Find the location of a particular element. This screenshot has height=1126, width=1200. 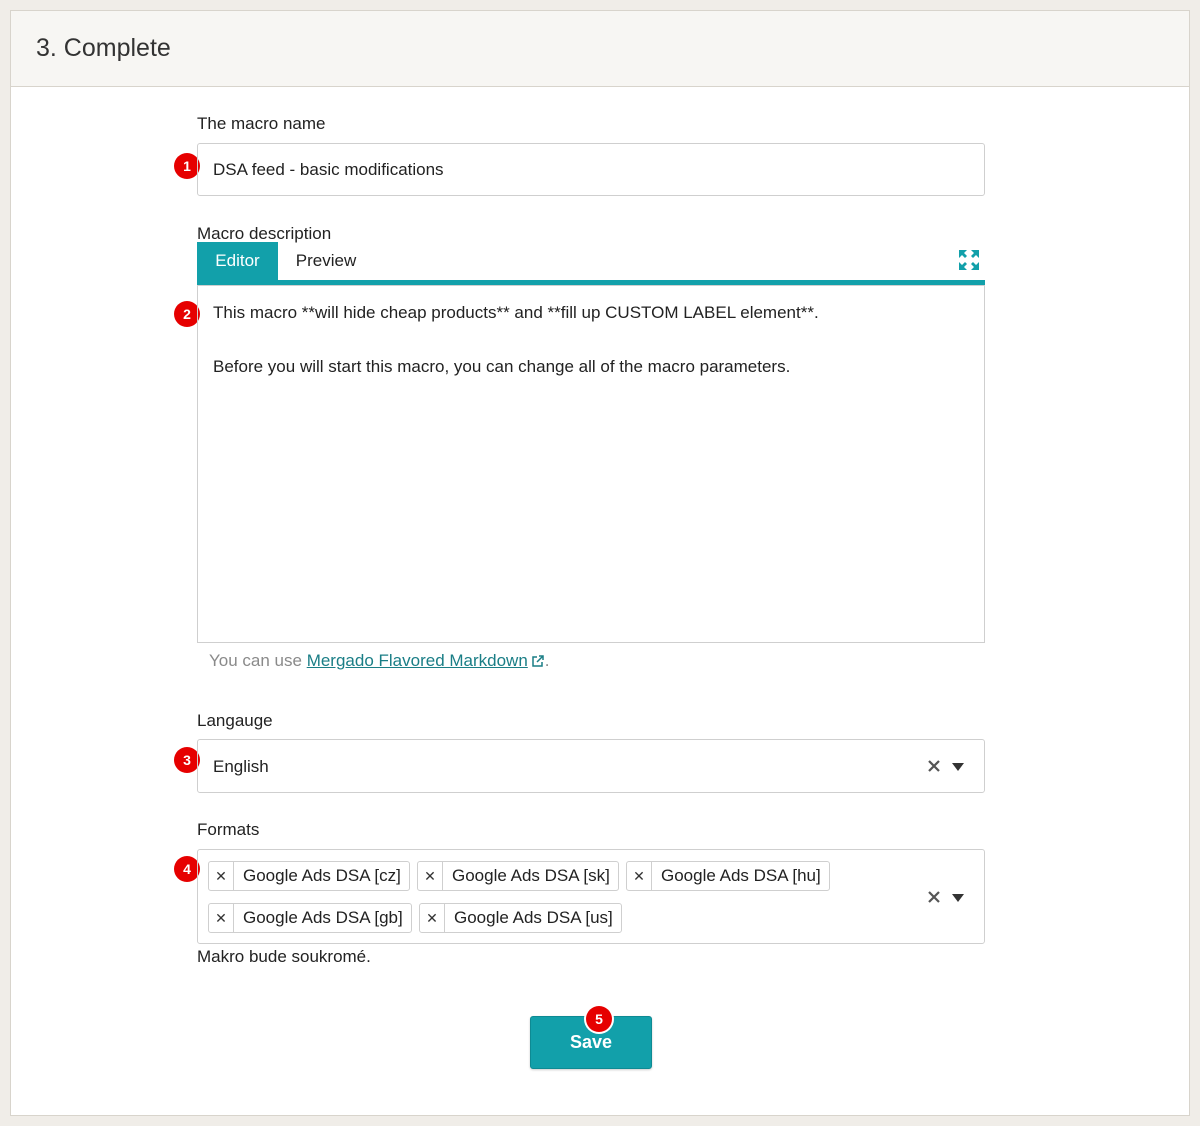

format-tag-label: Google Ads DSA [us] is located at coordinates (533, 917).